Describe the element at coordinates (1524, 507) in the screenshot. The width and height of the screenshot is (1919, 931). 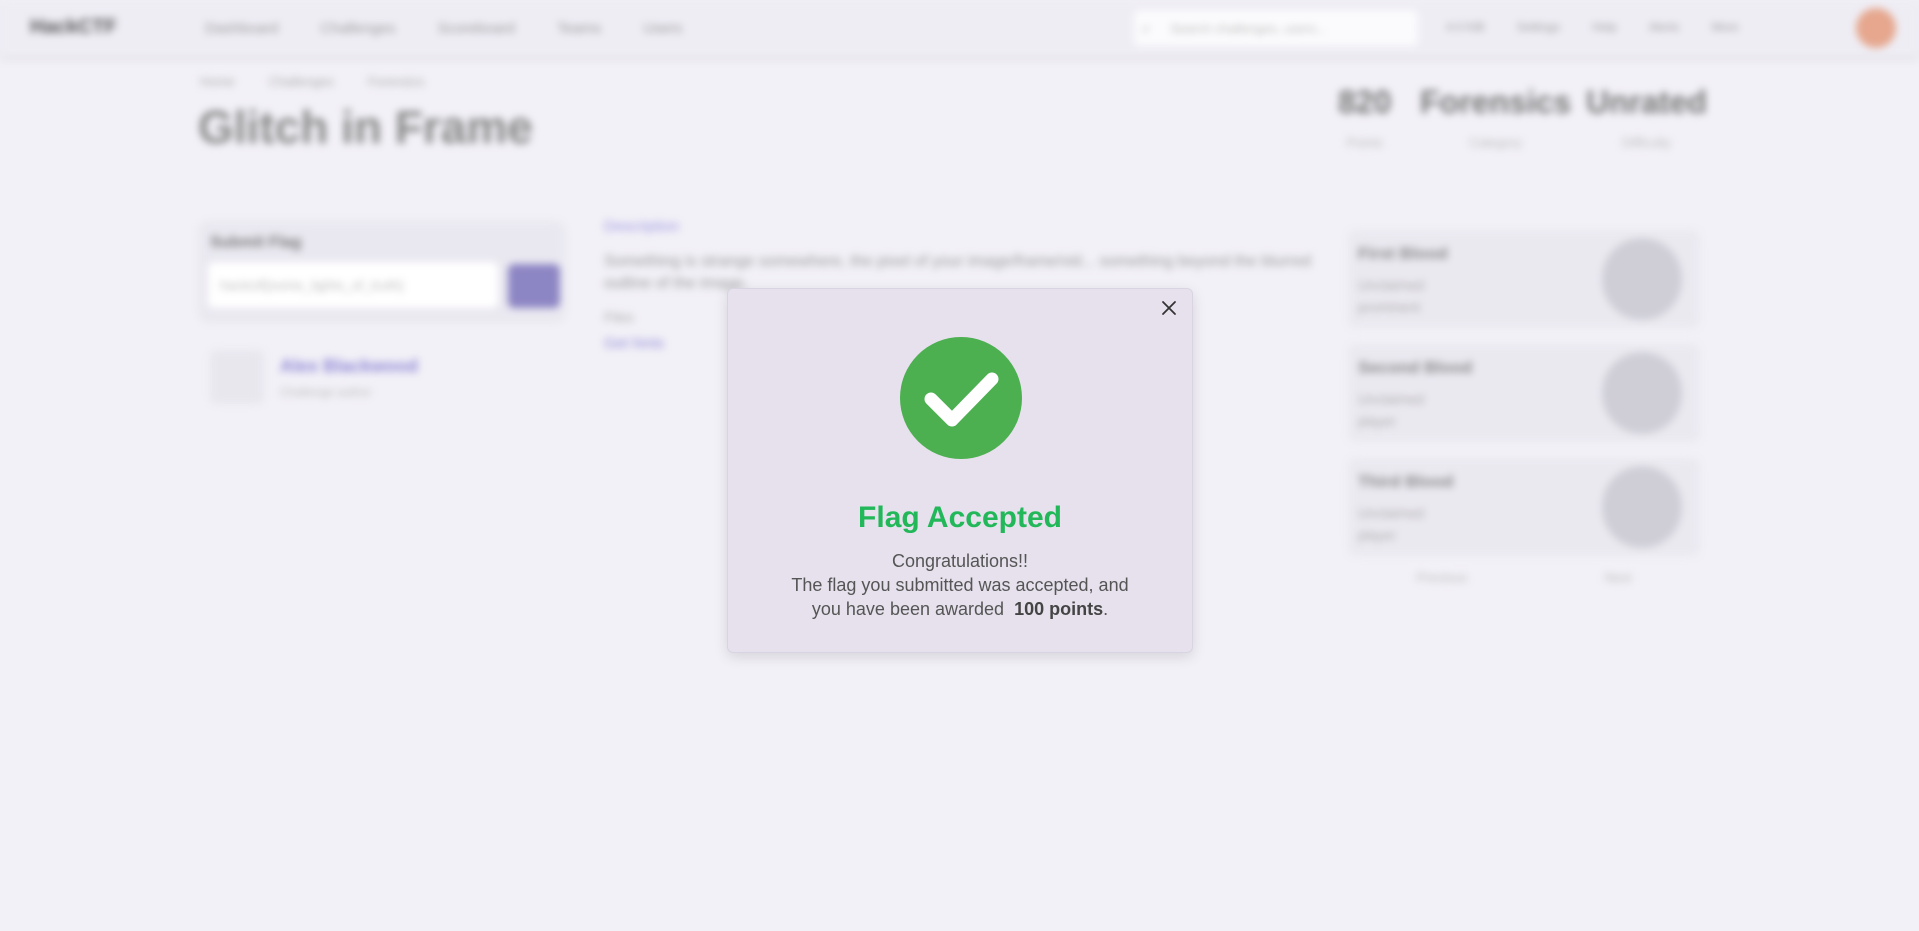
I see `medal-card-third: Third Blood Unclaimed player` at that location.